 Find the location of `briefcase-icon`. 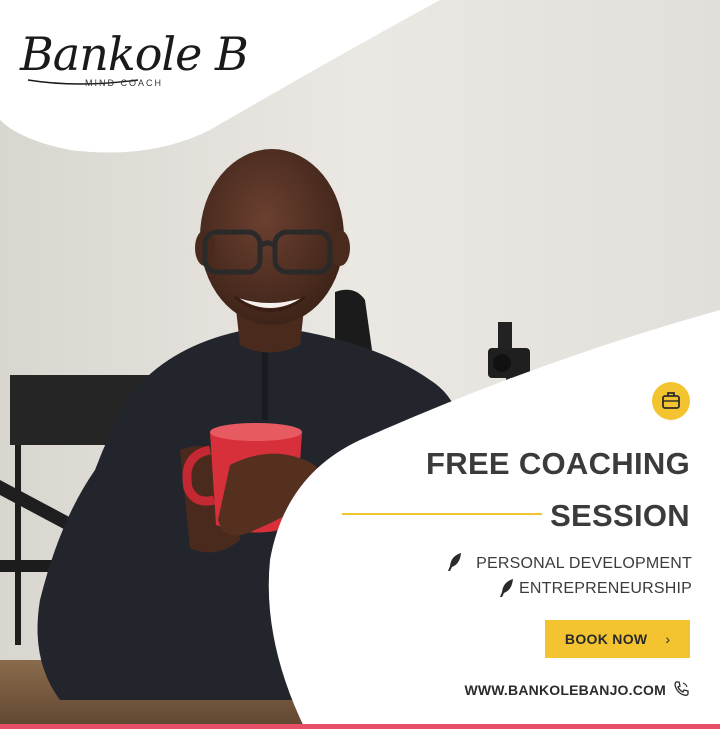

briefcase-icon is located at coordinates (671, 400).